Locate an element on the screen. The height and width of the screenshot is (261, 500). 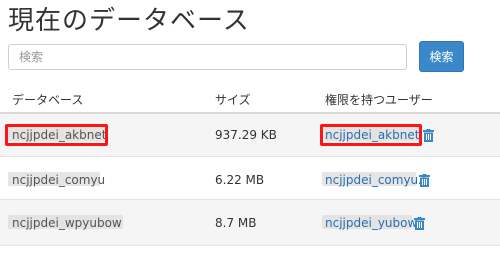
user-link: ncjjpdei_yubow is located at coordinates (371, 223).